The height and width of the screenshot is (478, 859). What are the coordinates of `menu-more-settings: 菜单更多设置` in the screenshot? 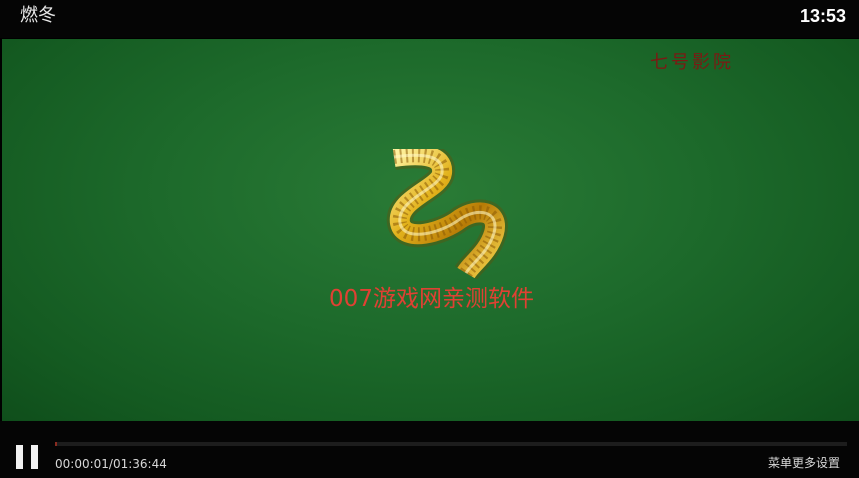 It's located at (804, 463).